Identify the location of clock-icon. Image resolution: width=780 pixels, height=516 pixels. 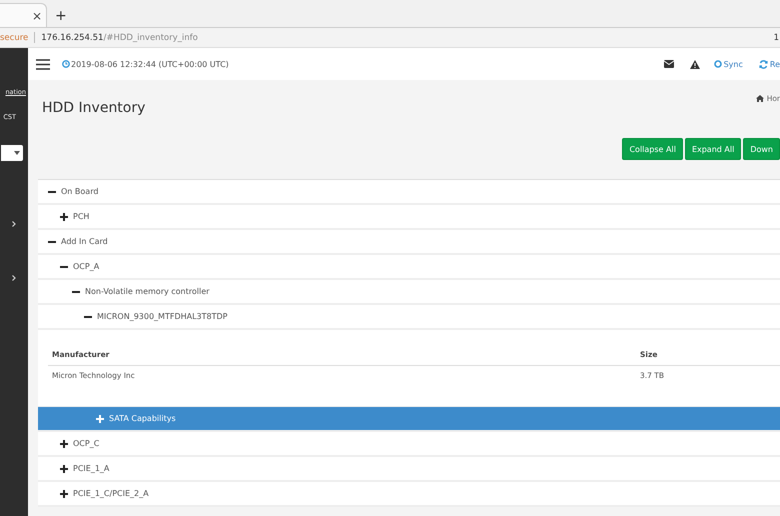
(66, 64).